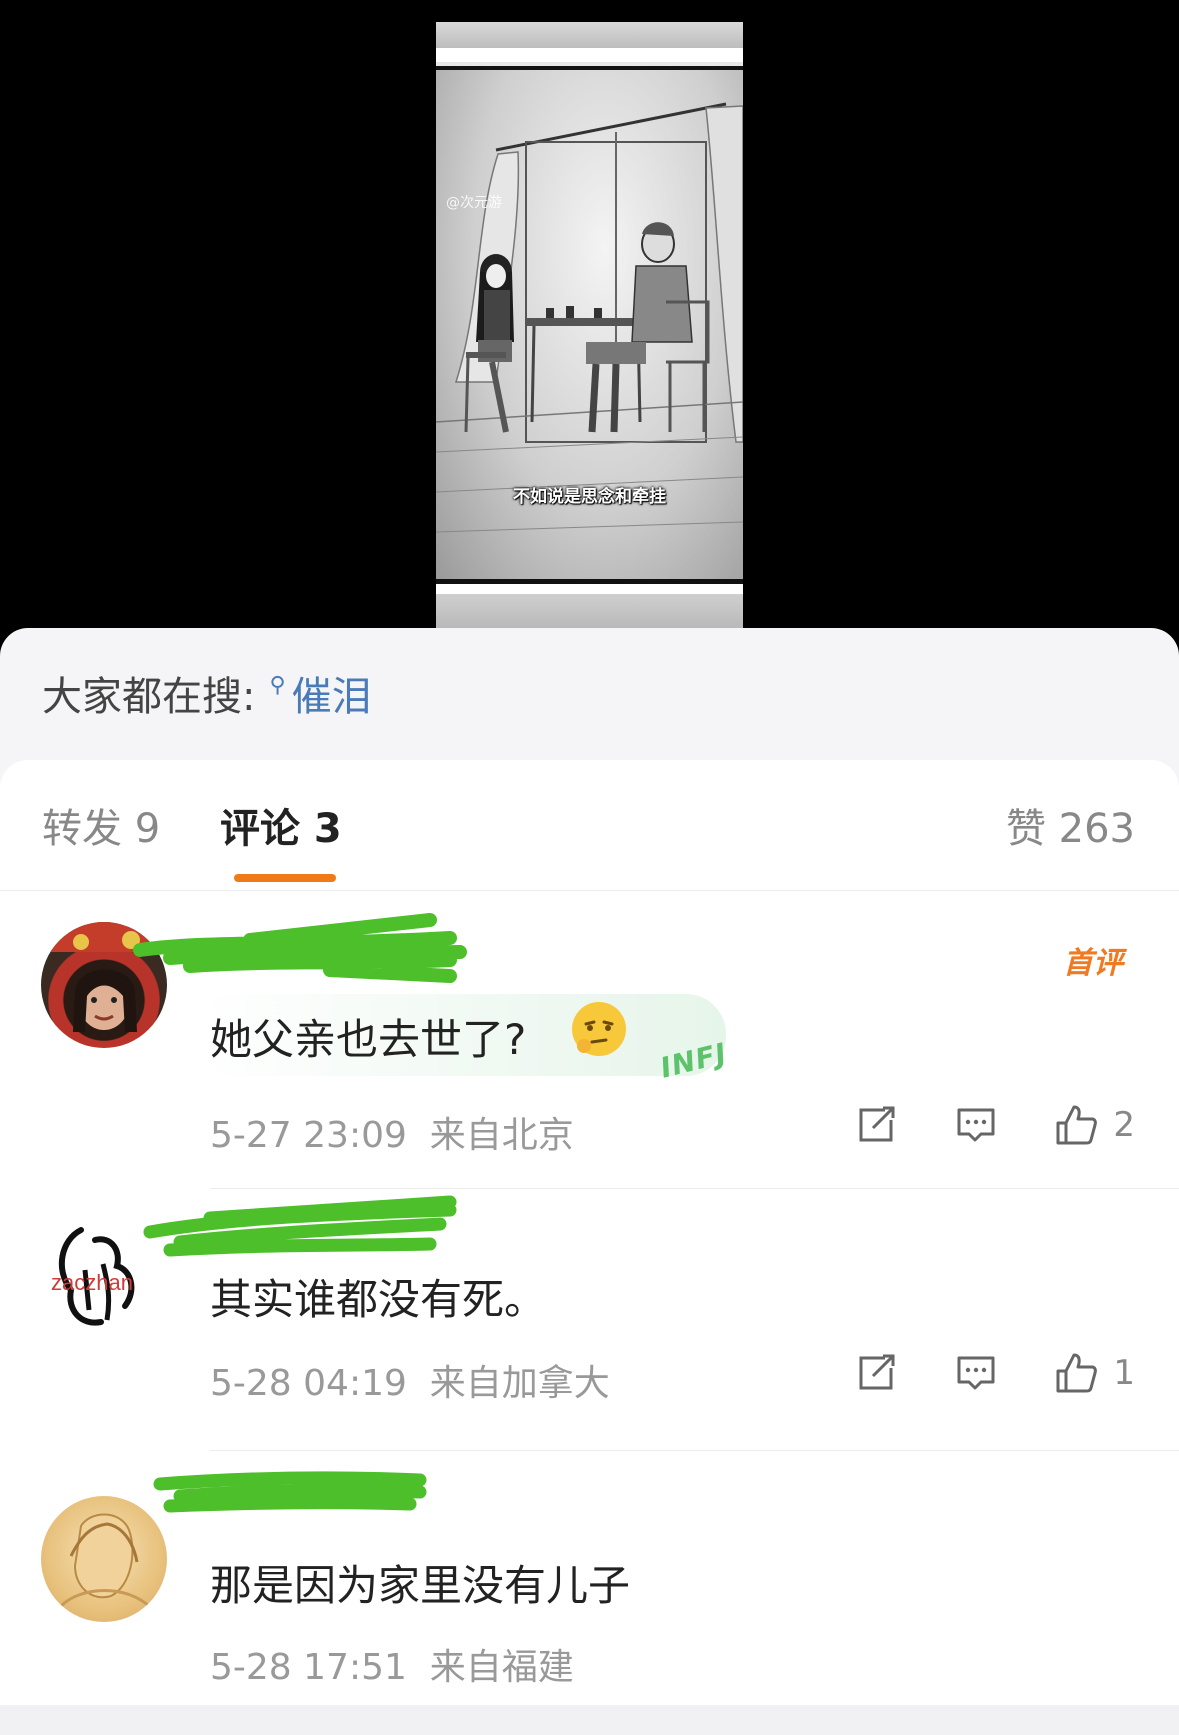  I want to click on comment-location: 来自加拿大, so click(519, 1383).